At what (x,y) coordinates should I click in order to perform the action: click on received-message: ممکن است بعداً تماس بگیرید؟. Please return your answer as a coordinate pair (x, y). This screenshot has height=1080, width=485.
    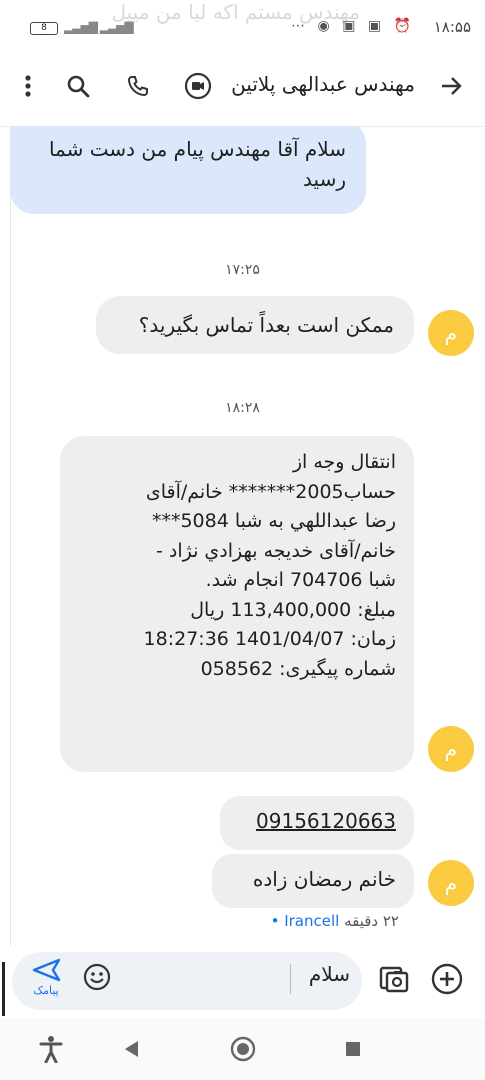
    Looking at the image, I should click on (255, 325).